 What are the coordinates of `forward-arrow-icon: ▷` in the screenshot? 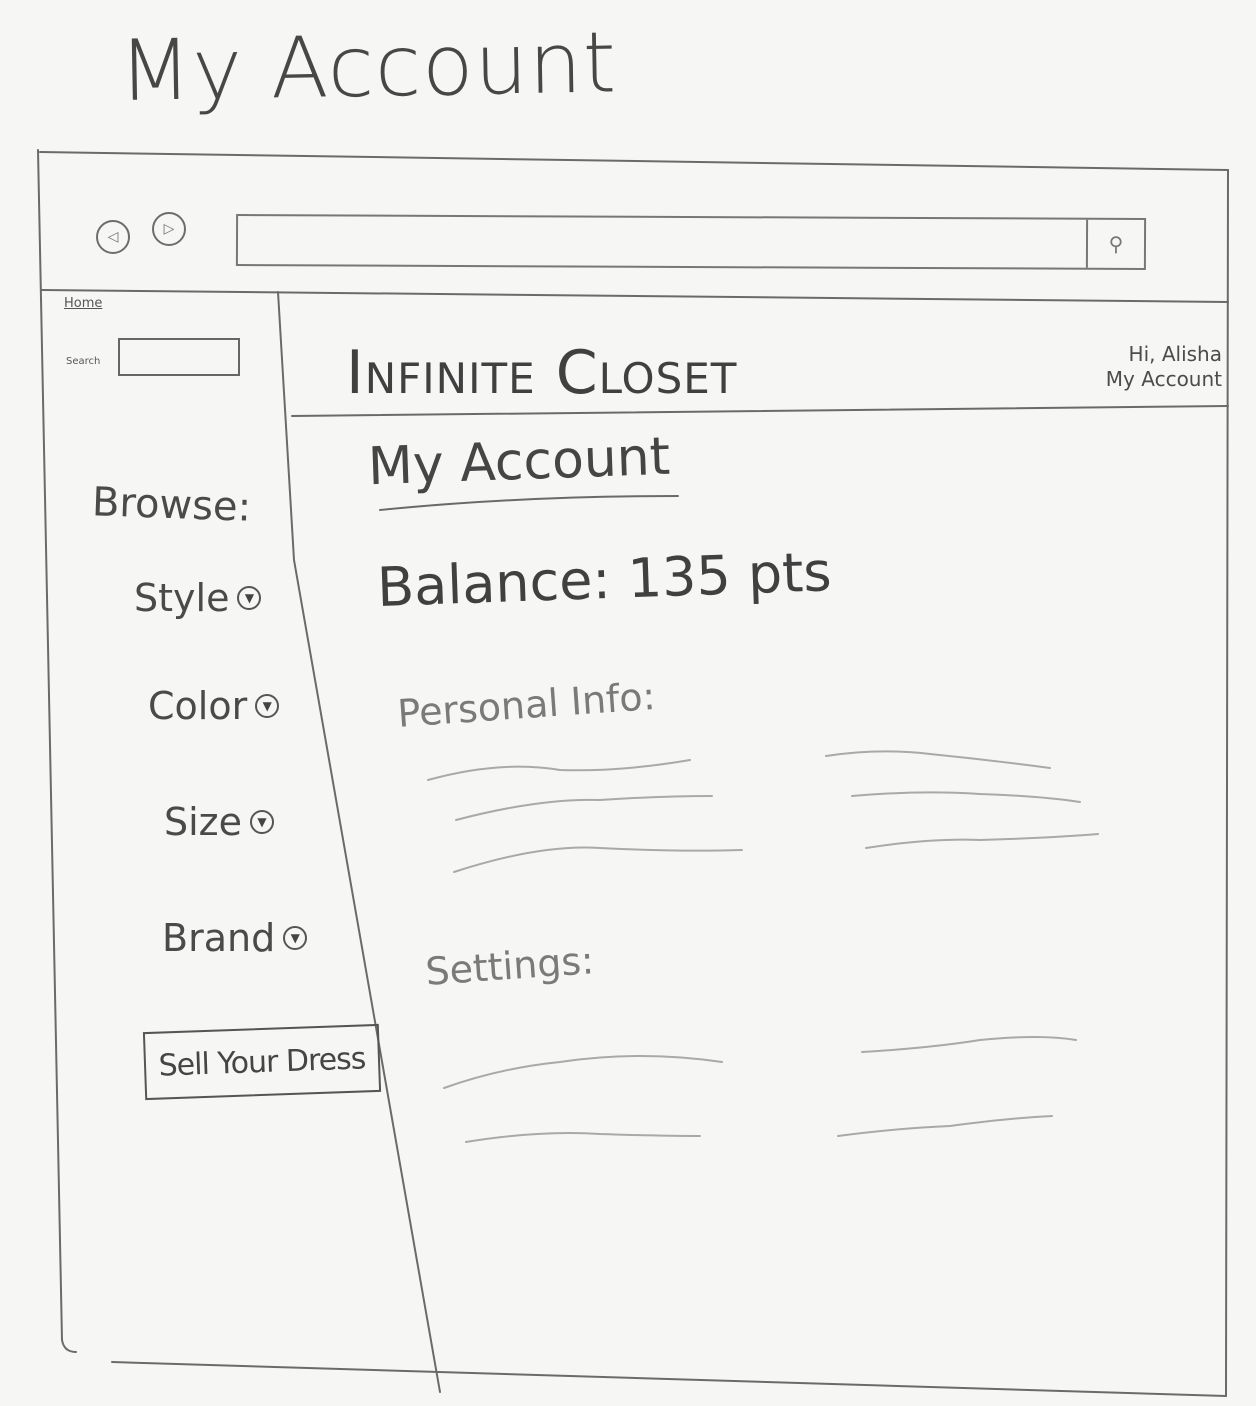 It's located at (169, 229).